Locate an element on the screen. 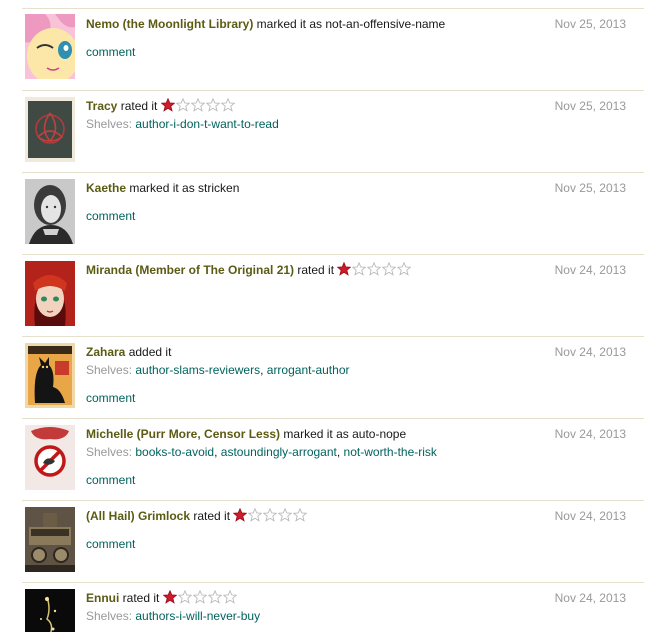 The image size is (652, 632). no-sign-avatar is located at coordinates (50, 457).